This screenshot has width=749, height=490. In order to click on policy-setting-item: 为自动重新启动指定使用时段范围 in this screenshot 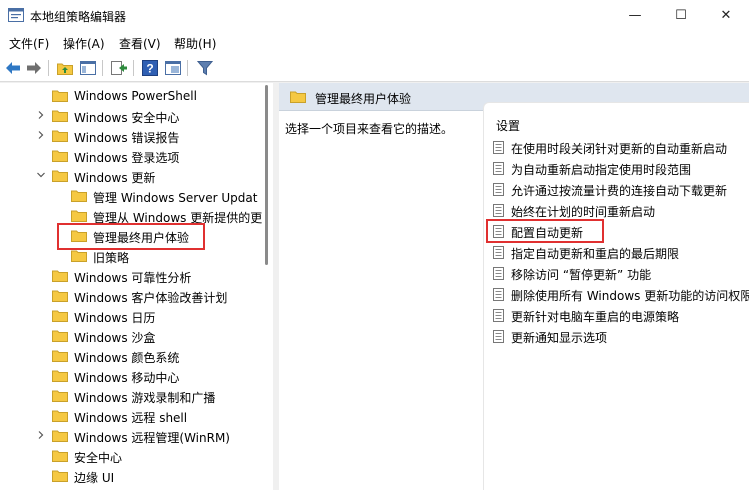, I will do `click(621, 168)`.